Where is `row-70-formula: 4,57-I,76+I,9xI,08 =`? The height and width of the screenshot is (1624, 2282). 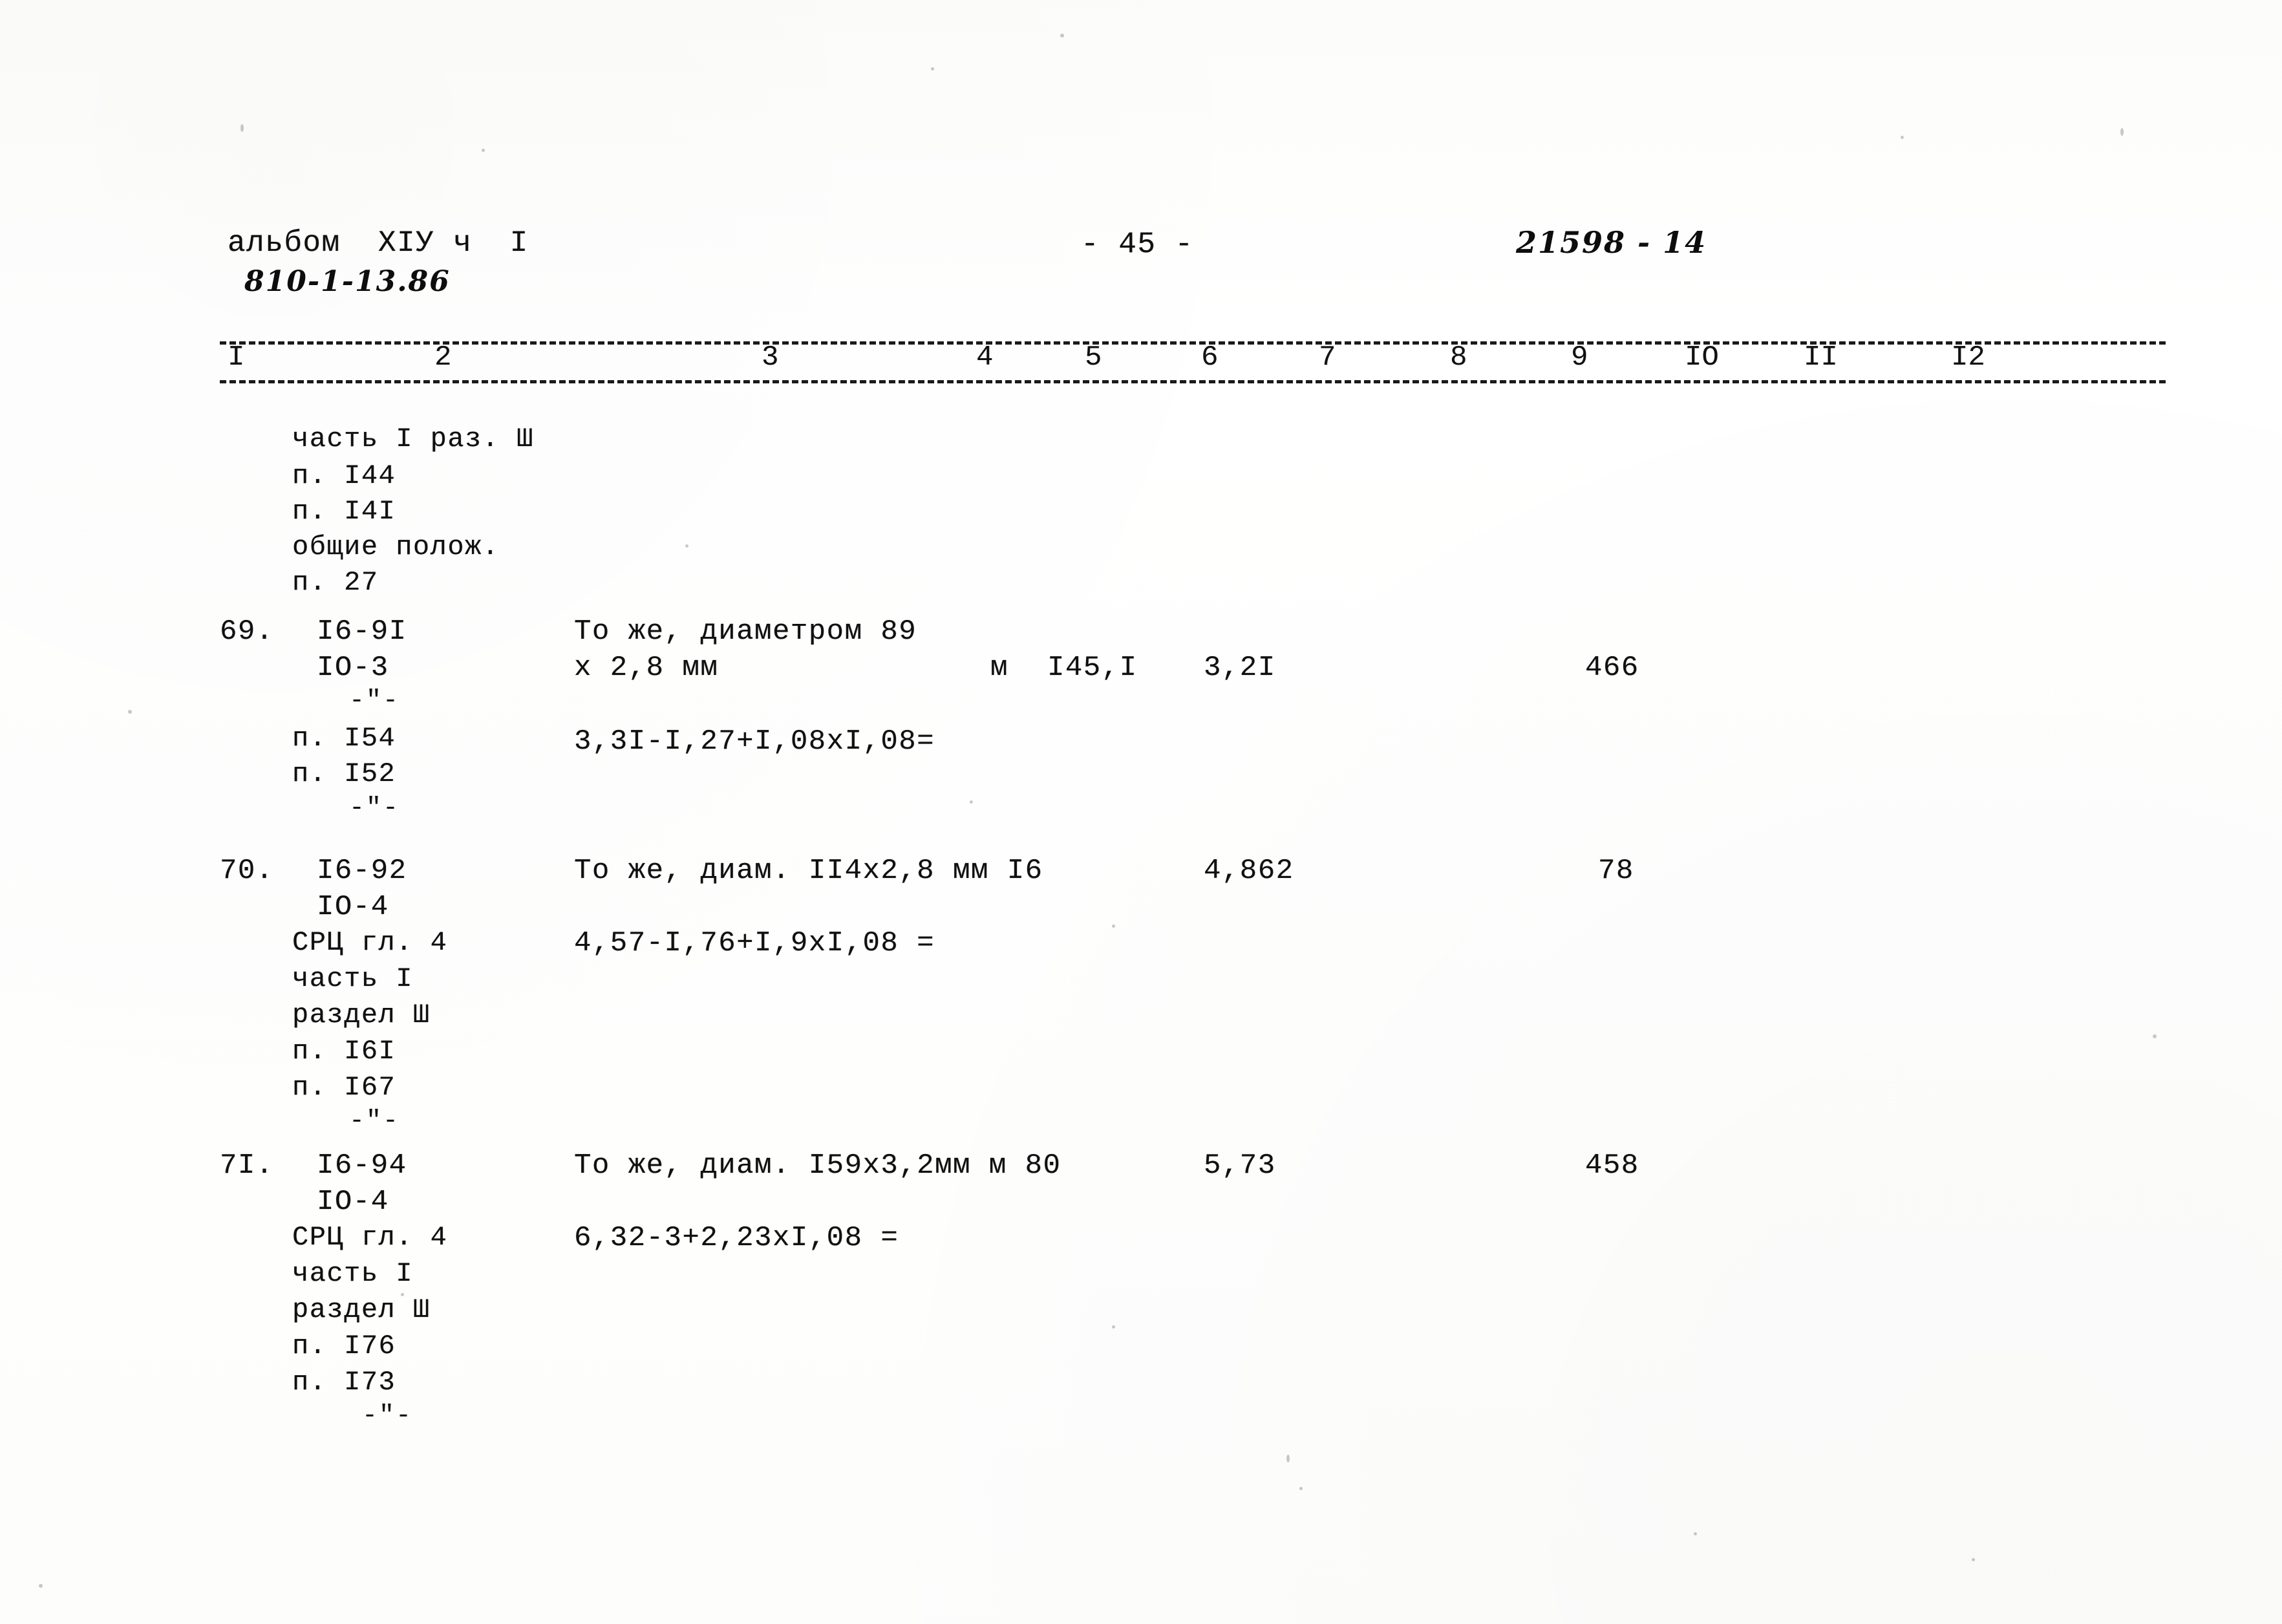 row-70-formula: 4,57-I,76+I,9xI,08 = is located at coordinates (755, 943).